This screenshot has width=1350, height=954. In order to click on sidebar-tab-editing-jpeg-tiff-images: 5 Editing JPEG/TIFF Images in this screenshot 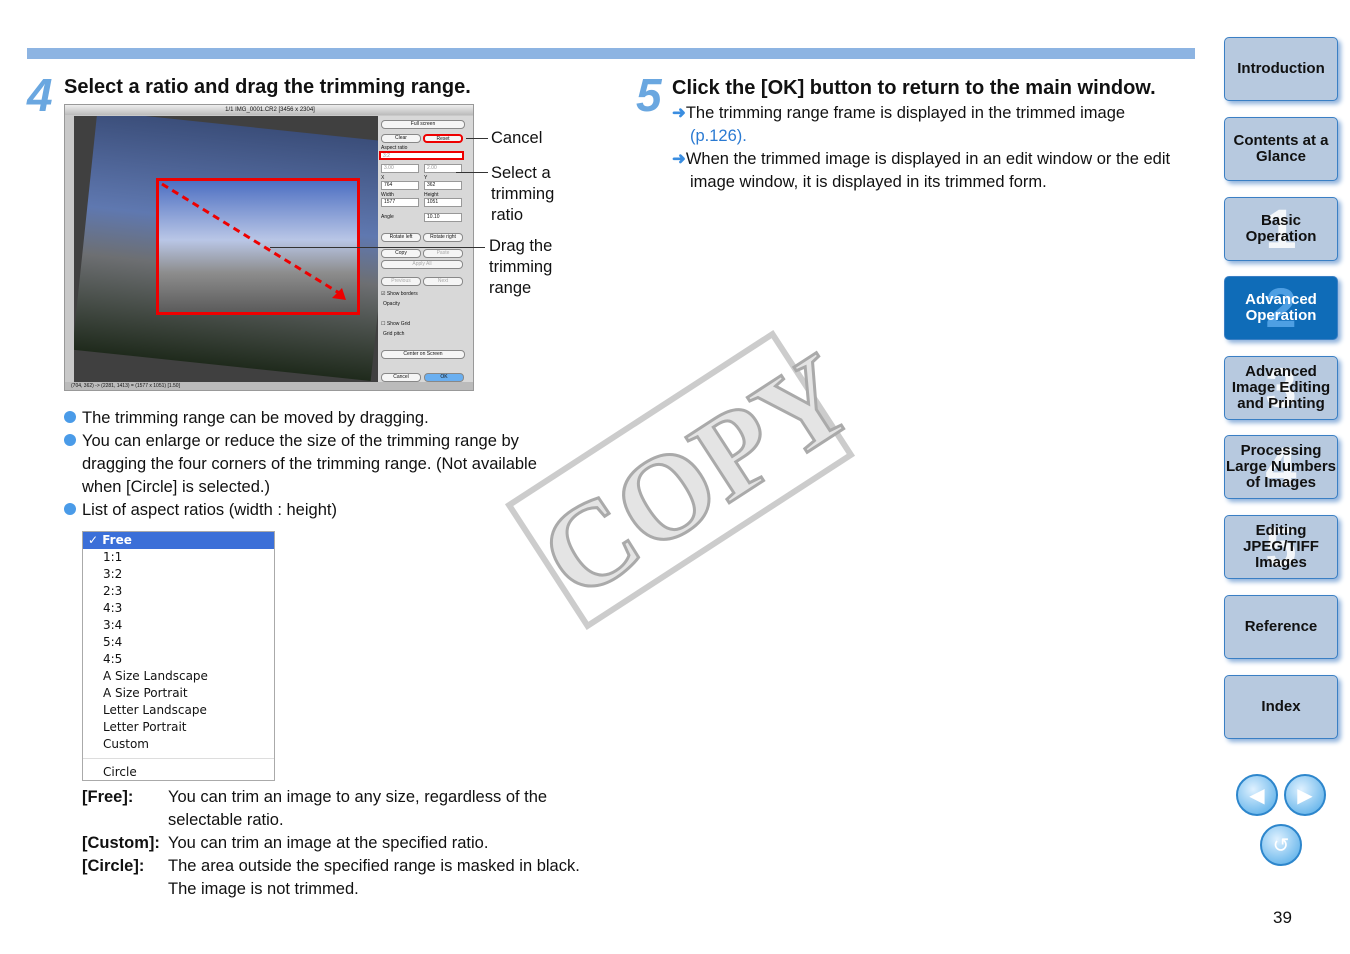, I will do `click(1281, 547)`.